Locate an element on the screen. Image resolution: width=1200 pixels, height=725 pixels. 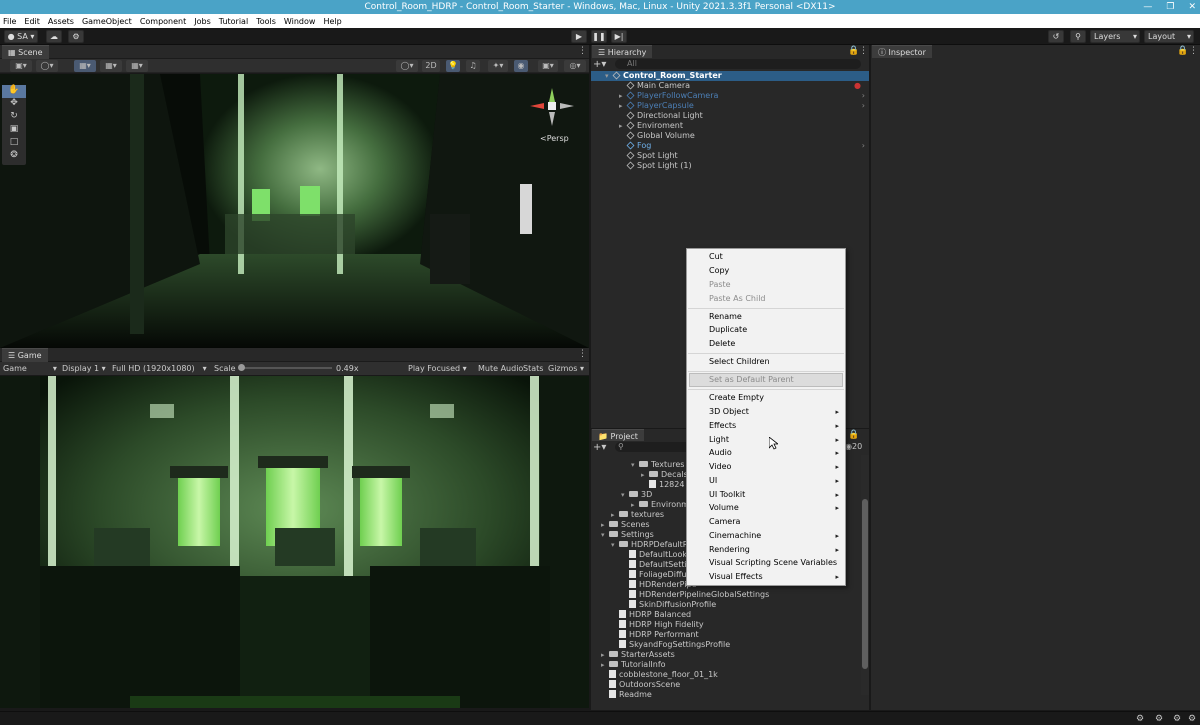
hidden-objects-icon: ◉ is located at coordinates (521, 66).